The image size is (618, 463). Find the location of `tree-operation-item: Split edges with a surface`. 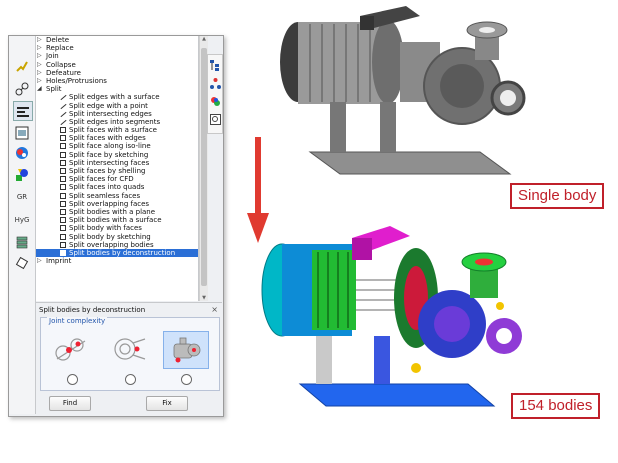

tree-operation-item: Split edges with a surface is located at coordinates (117, 97).